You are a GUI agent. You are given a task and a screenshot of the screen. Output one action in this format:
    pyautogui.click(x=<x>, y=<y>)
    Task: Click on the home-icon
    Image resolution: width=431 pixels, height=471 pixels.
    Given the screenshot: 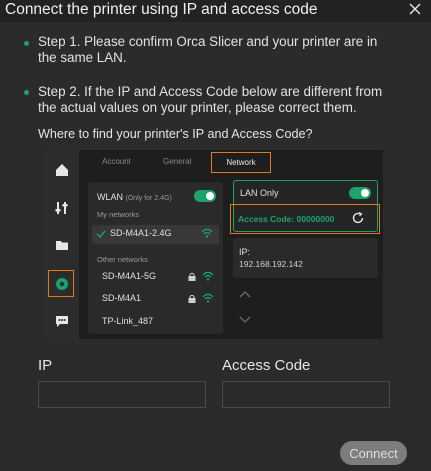 What is the action you would take?
    pyautogui.click(x=62, y=170)
    